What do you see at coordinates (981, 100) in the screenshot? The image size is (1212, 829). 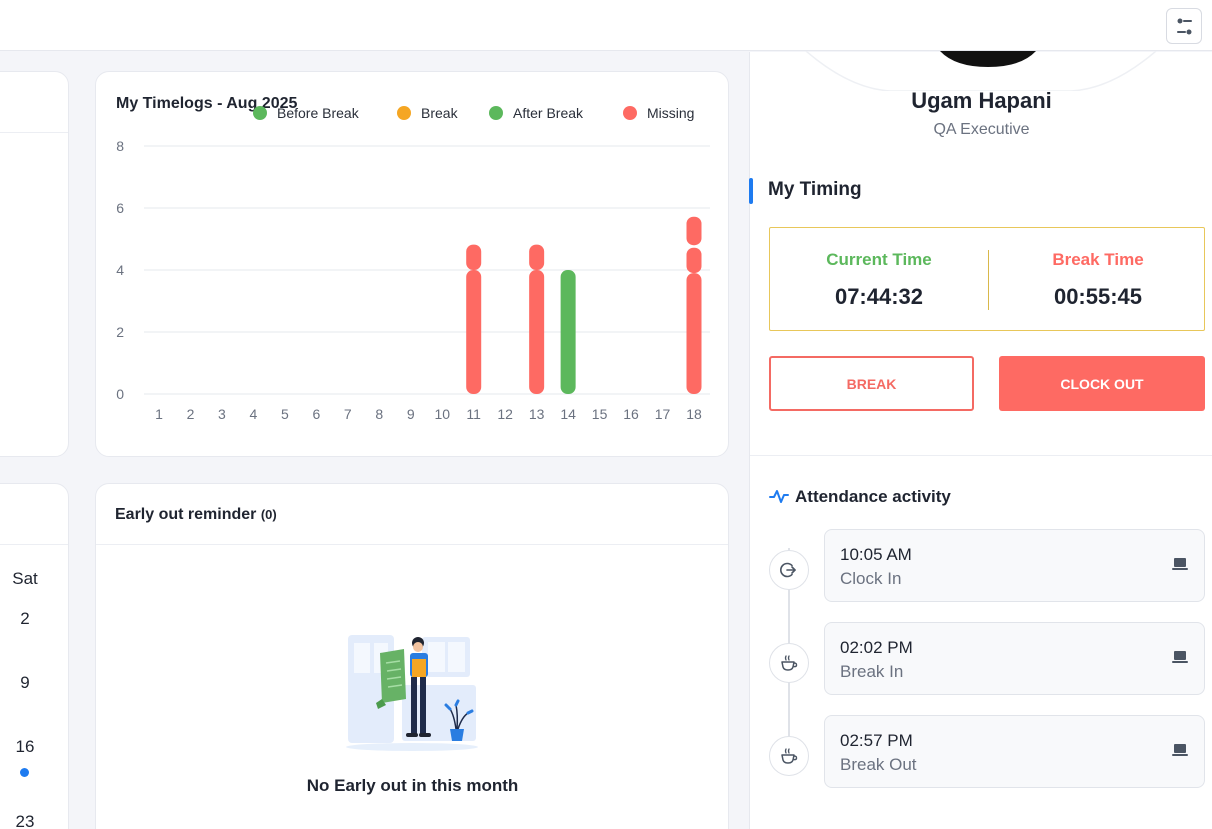 I see `profile-name: Ugam Hapani` at bounding box center [981, 100].